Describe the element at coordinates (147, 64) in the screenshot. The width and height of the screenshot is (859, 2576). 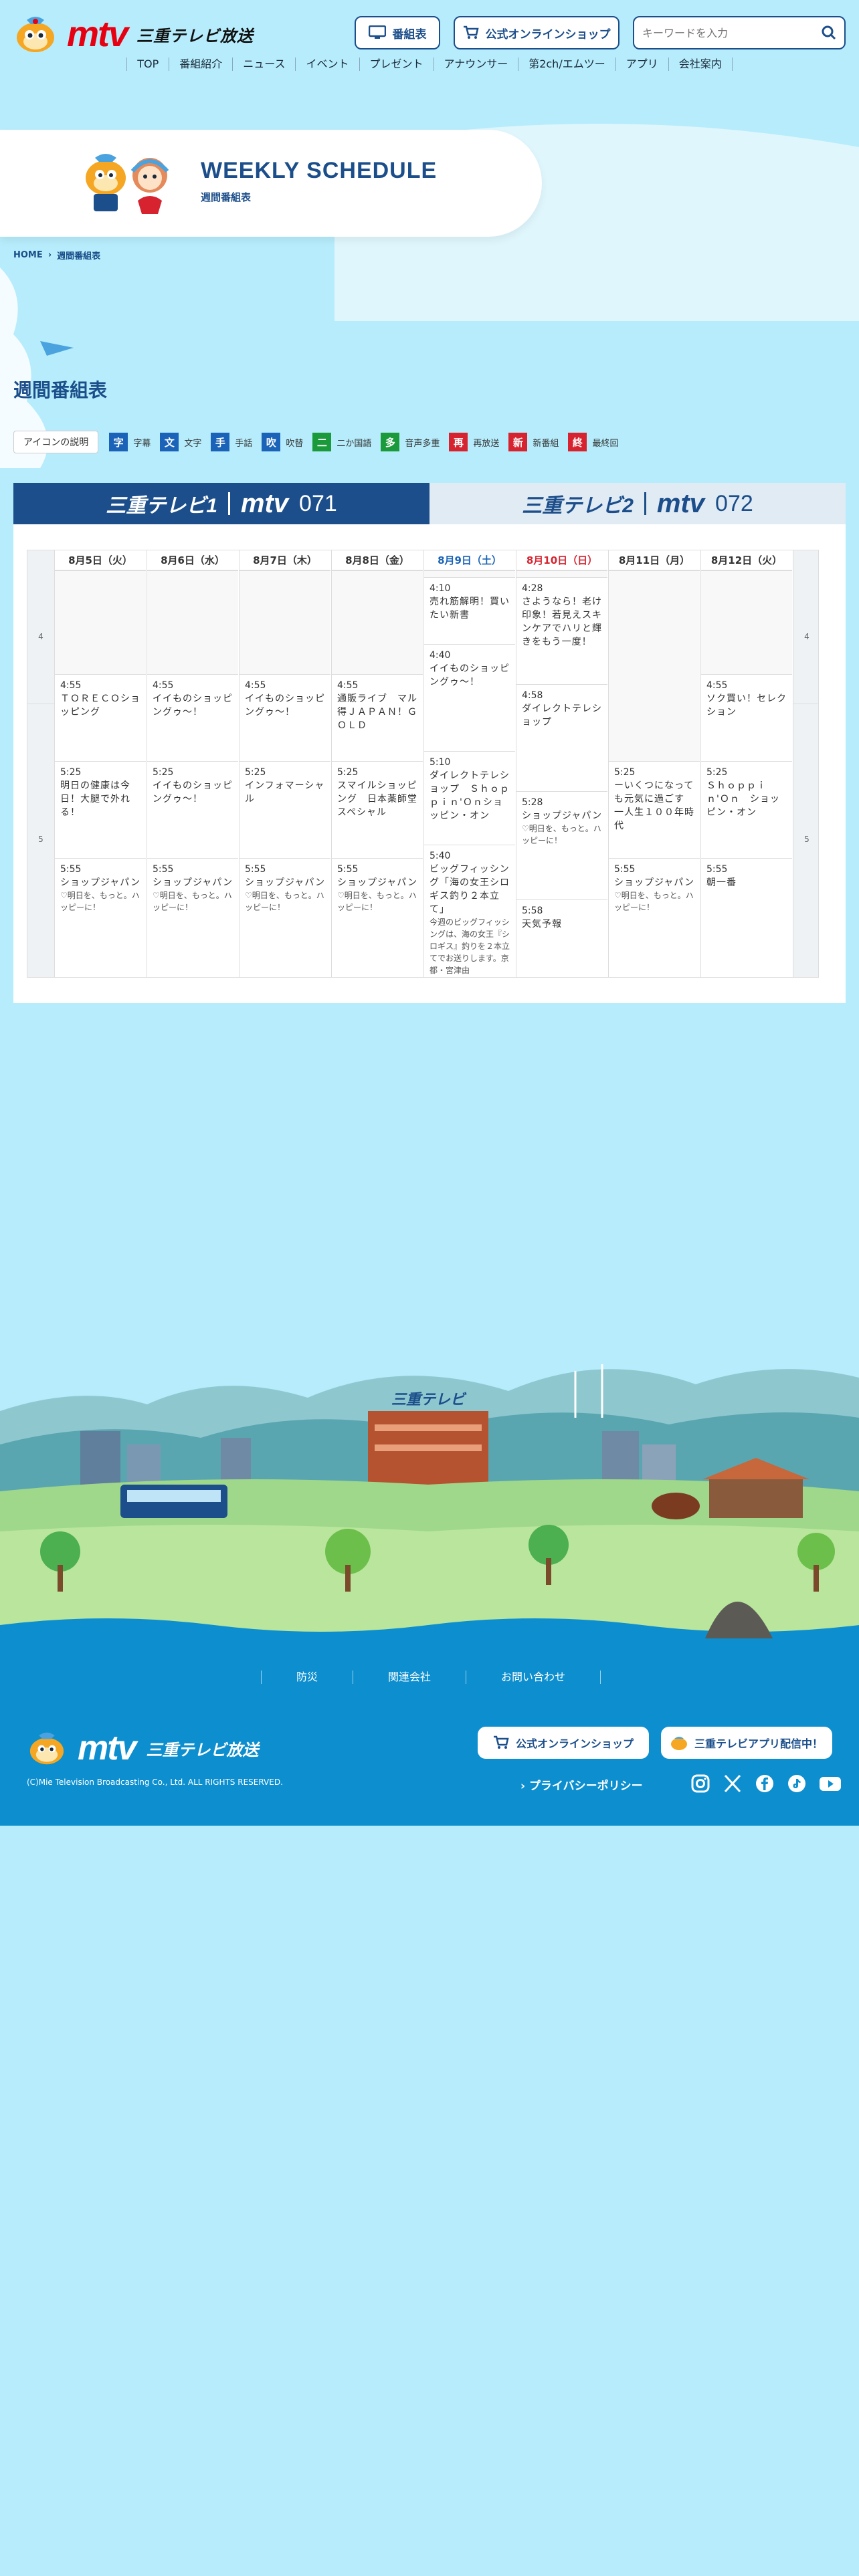
I see `nav-top: TOP` at that location.